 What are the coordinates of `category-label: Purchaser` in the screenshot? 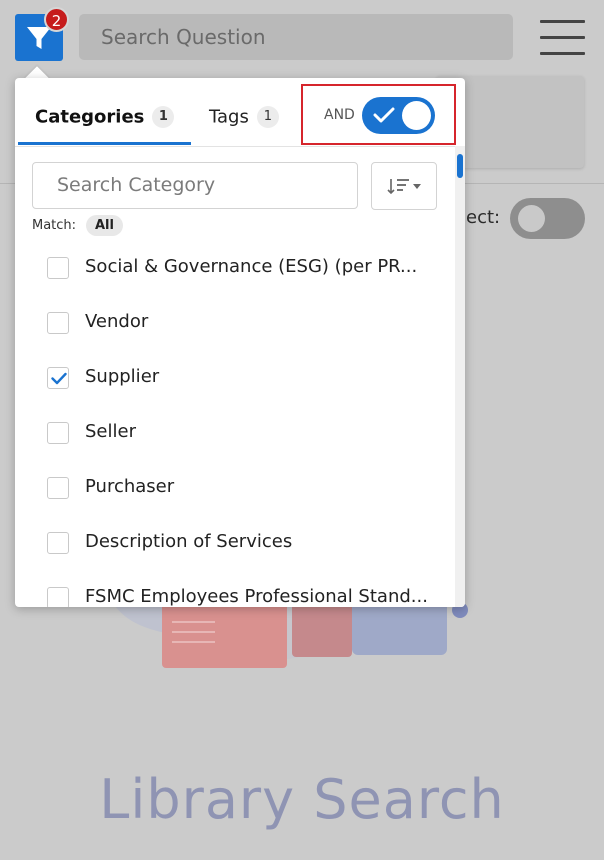 It's located at (130, 486).